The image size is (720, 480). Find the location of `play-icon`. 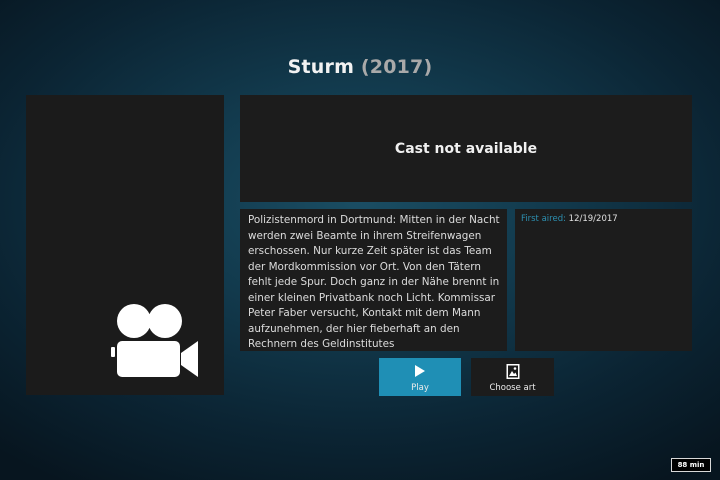

play-icon is located at coordinates (420, 371).